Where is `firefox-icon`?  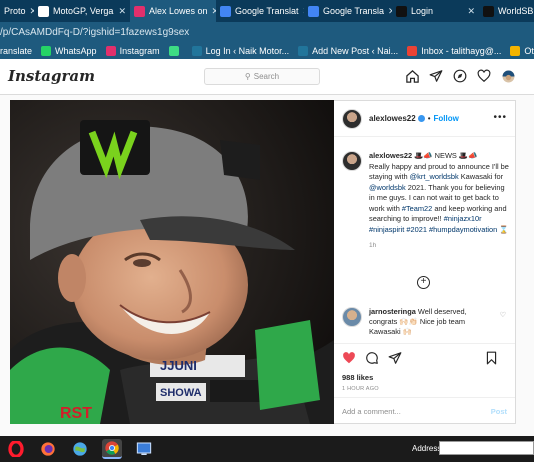
firefox-icon is located at coordinates (48, 449).